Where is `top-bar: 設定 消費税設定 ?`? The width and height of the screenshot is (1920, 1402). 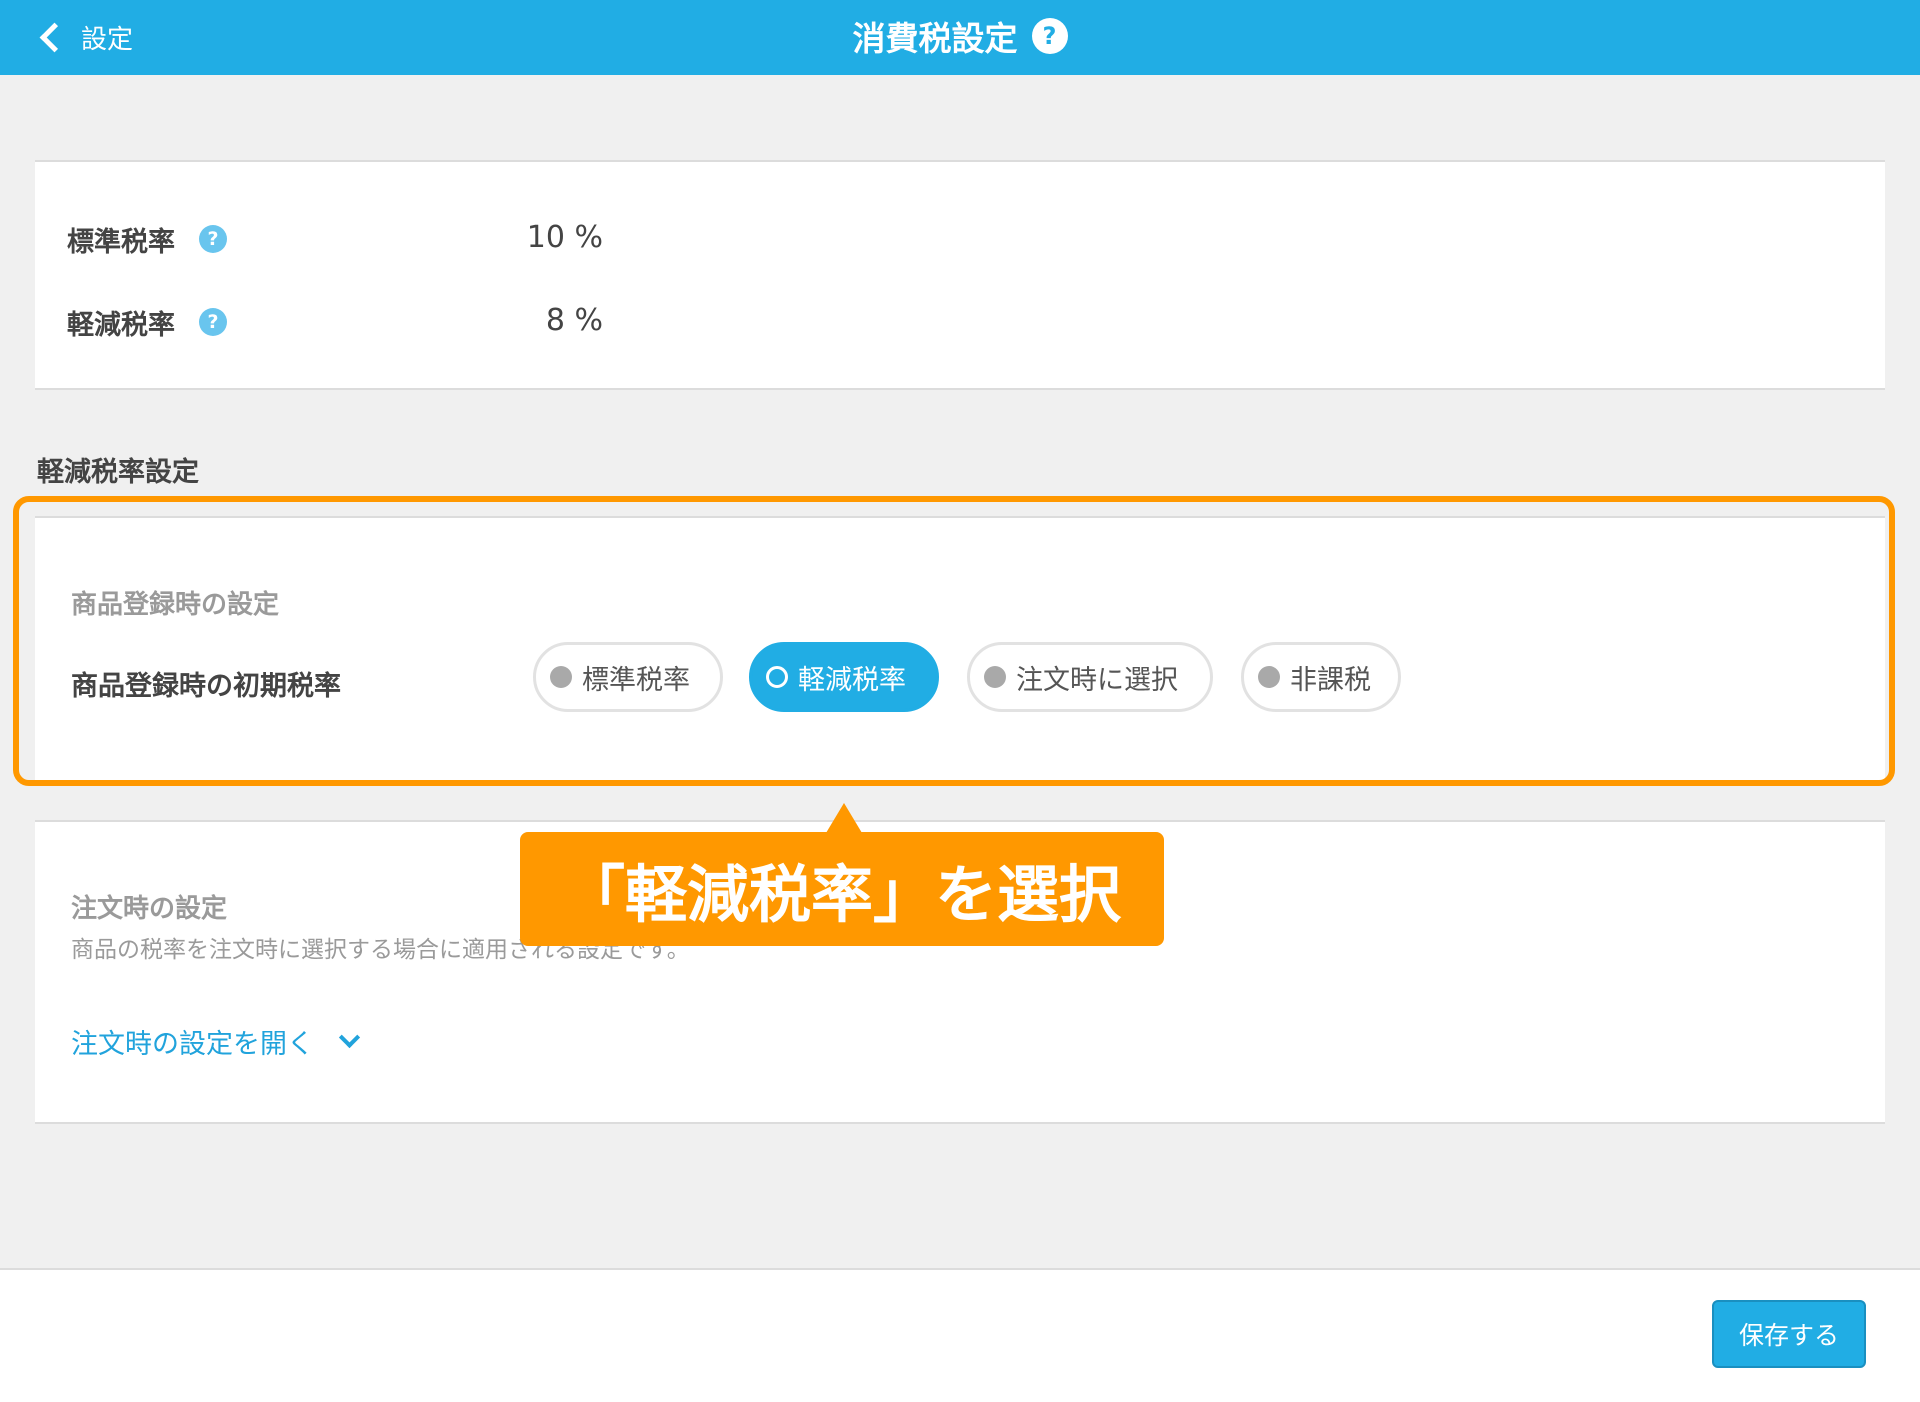 top-bar: 設定 消費税設定 ? is located at coordinates (960, 37).